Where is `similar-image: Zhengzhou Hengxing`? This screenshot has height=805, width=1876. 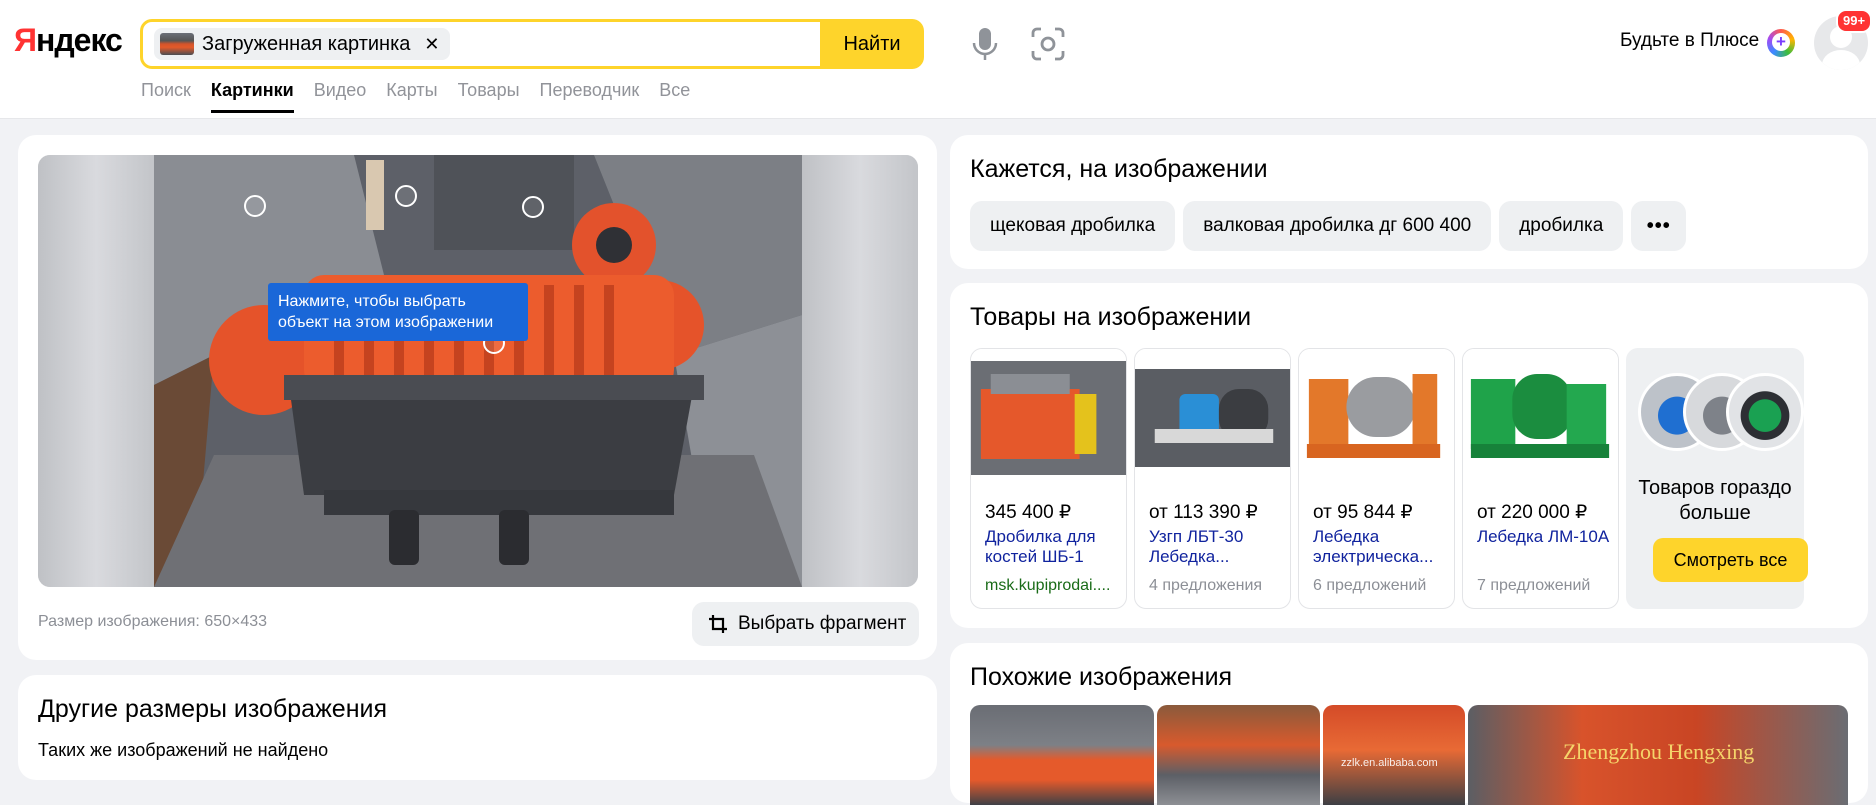
similar-image: Zhengzhou Hengxing is located at coordinates (1658, 755).